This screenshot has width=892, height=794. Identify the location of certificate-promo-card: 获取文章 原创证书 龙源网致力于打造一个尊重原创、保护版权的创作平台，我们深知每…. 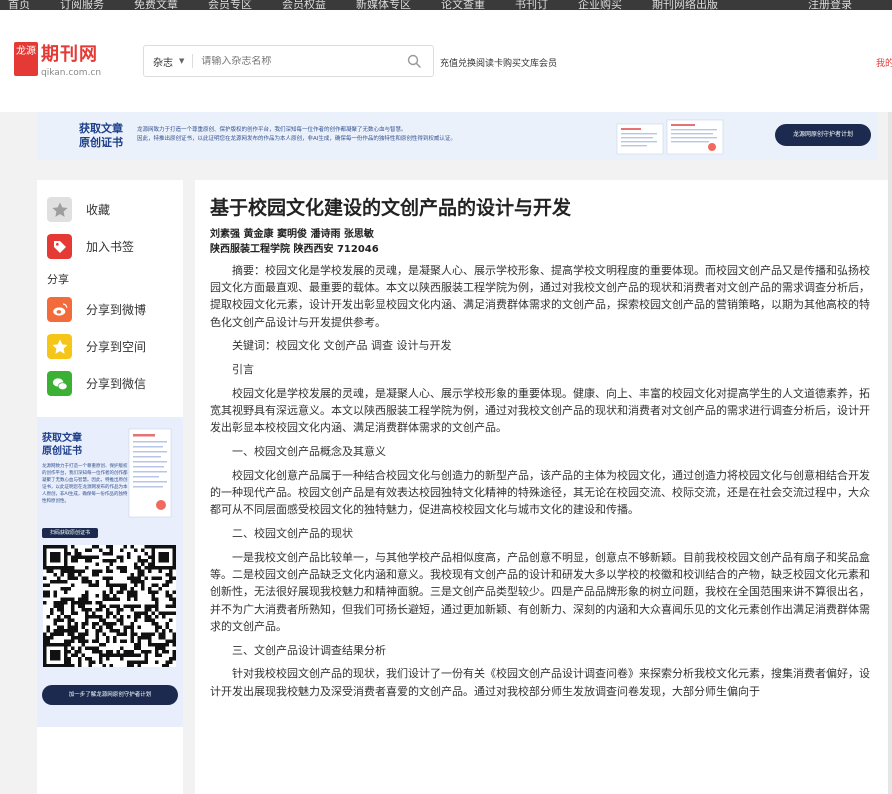
(110, 572).